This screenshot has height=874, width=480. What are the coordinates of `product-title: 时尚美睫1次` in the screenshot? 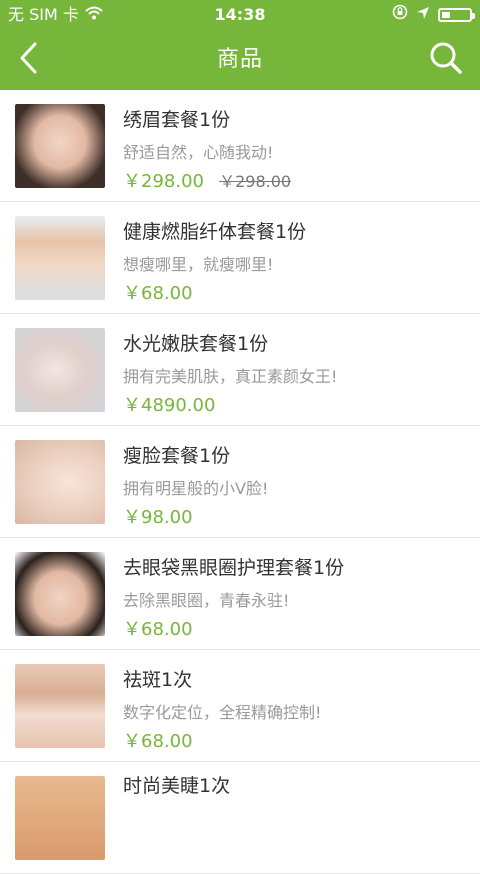 It's located at (177, 786).